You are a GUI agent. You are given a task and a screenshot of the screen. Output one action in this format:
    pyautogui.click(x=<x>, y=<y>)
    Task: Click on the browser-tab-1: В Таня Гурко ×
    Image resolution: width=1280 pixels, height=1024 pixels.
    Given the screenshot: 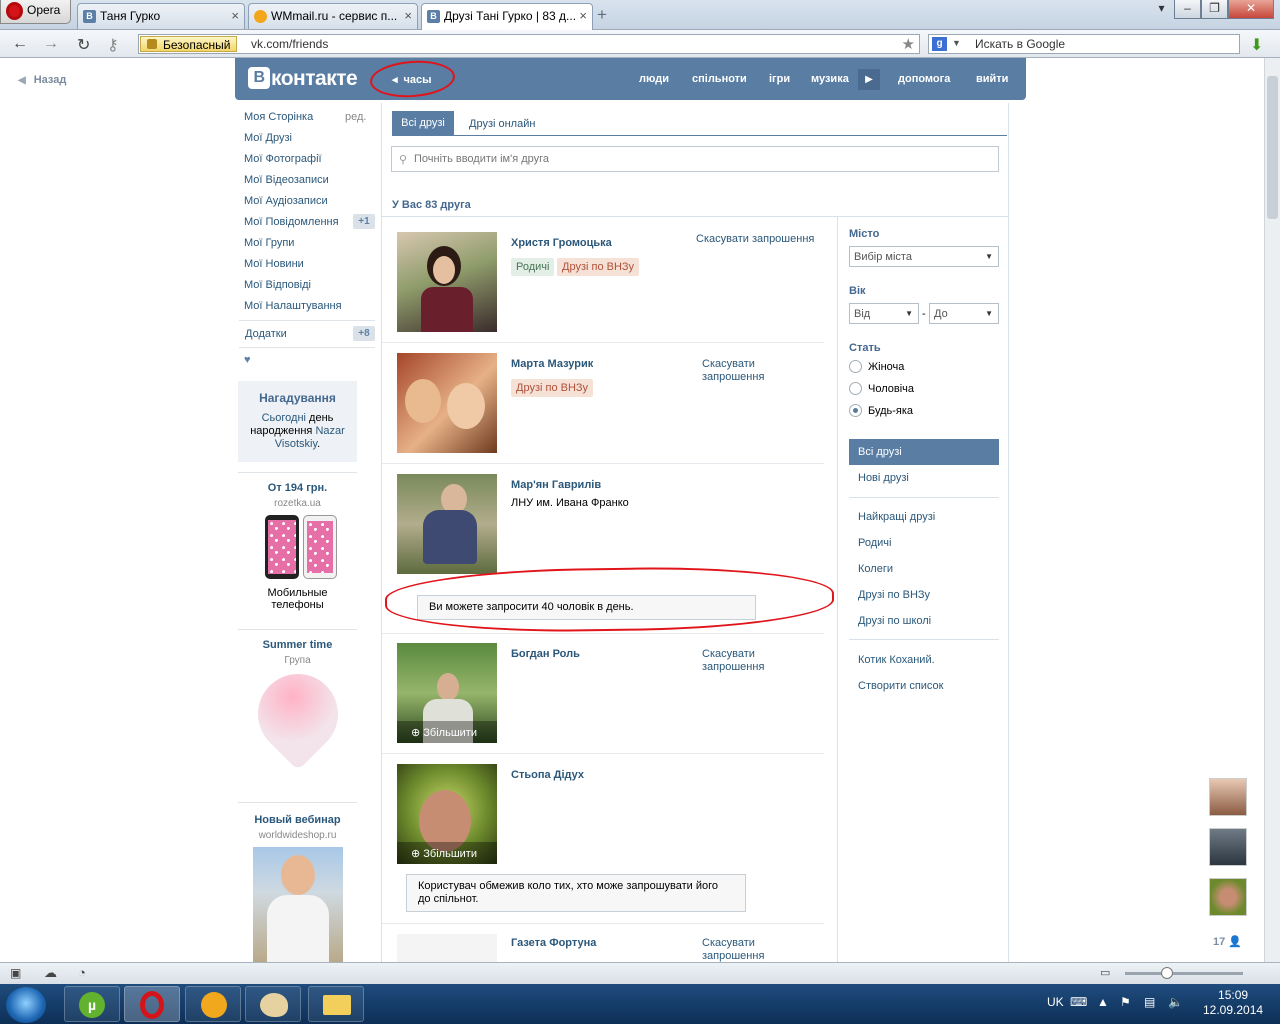 What is the action you would take?
    pyautogui.click(x=161, y=16)
    